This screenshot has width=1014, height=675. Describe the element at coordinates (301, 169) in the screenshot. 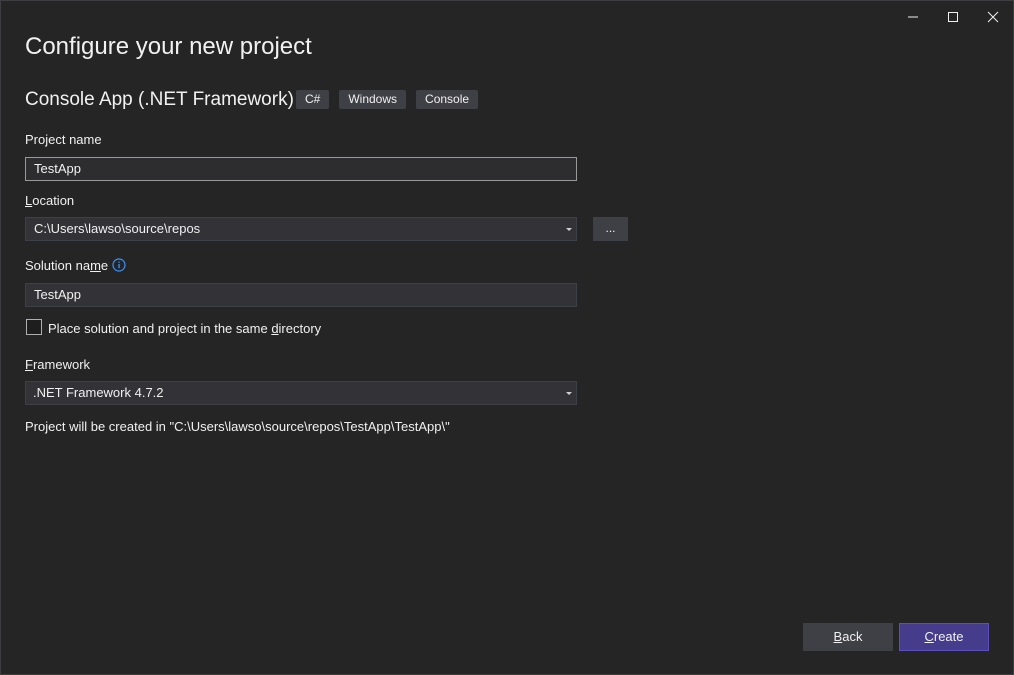

I see `project-name-input: TestApp` at that location.